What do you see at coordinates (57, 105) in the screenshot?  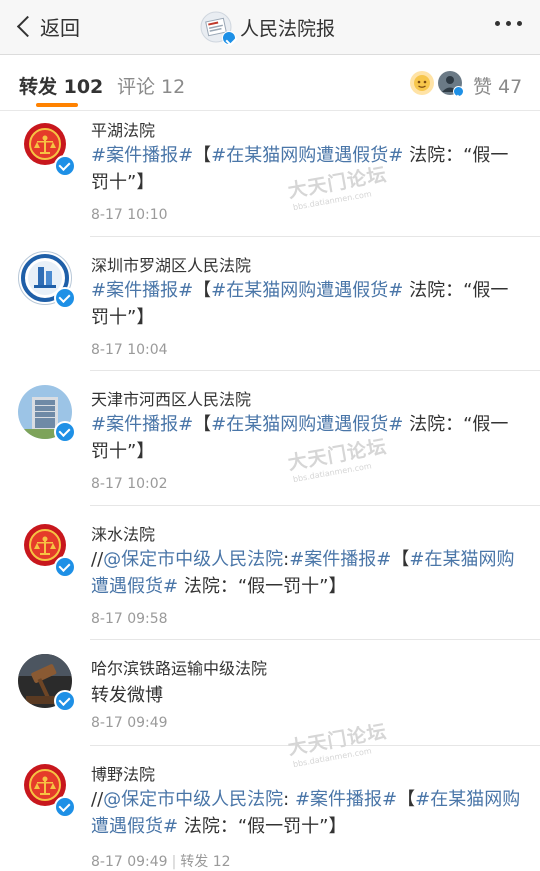 I see `active-tab-indicator` at bounding box center [57, 105].